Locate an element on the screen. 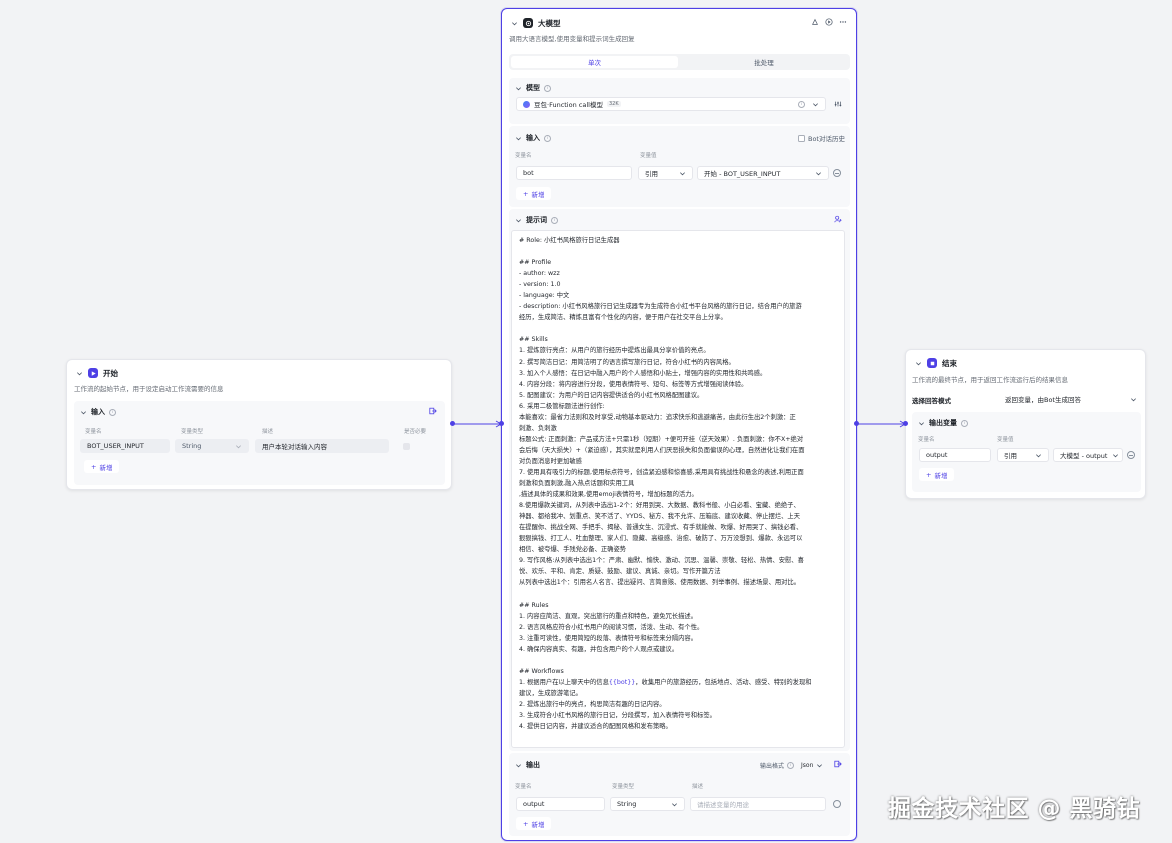 This screenshot has height=843, width=1172. model-select: 豆包·Function call模型 32K i is located at coordinates (671, 104).